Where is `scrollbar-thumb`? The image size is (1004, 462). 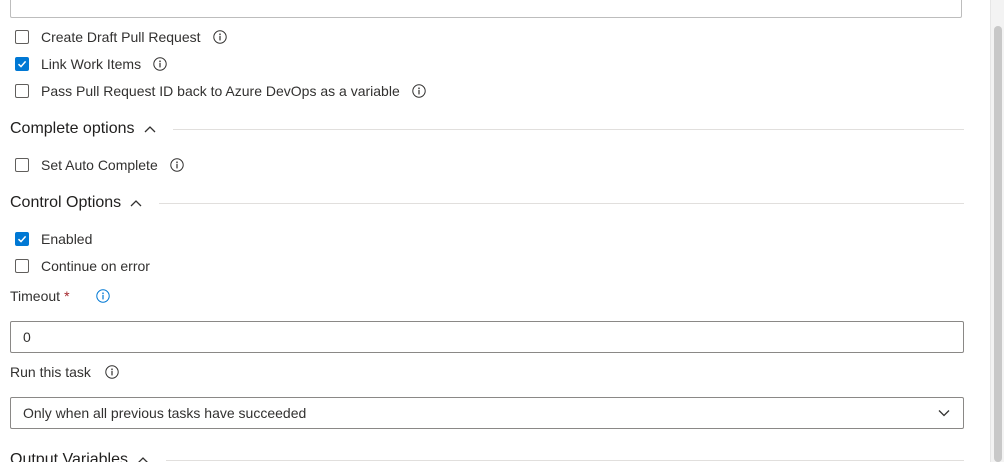
scrollbar-thumb is located at coordinates (998, 244).